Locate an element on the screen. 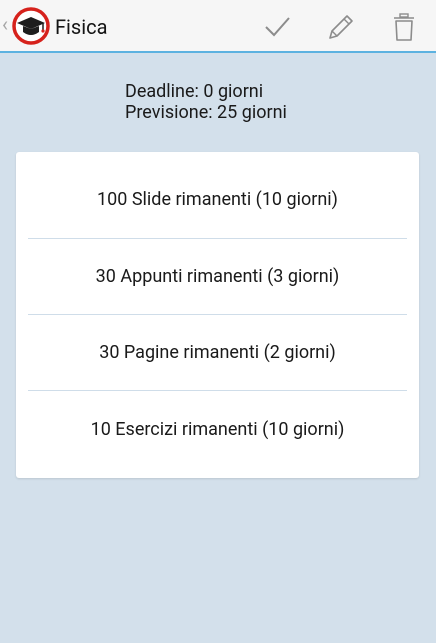 The image size is (436, 643). list-item: 30 Pagine rimanenti (2 giorni) is located at coordinates (217, 353).